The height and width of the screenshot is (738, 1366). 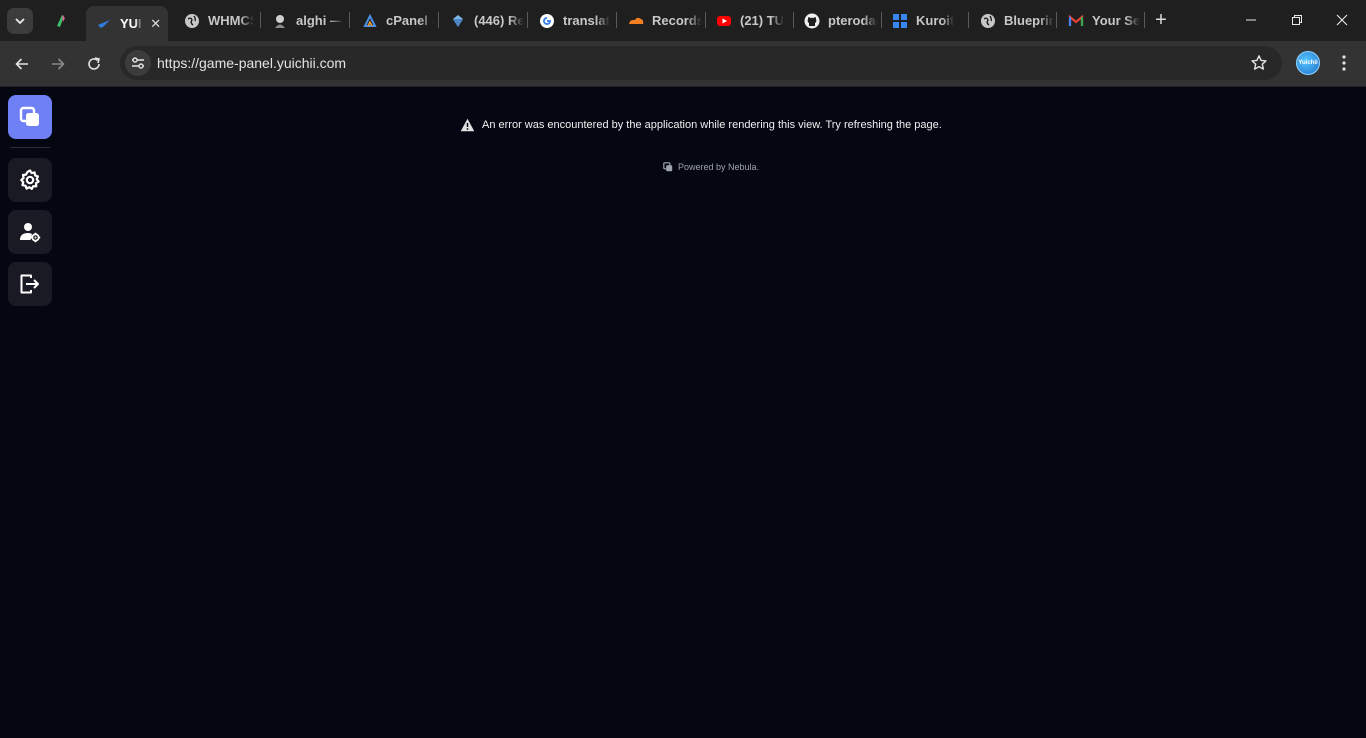 I want to click on tab-yui: YUI ✕, so click(x=127, y=23).